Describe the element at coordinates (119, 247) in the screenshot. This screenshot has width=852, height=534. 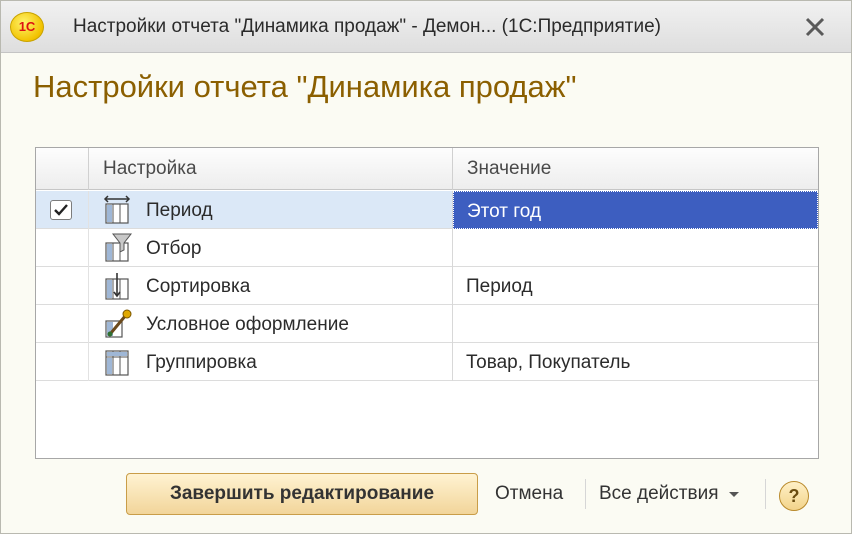
I see `filter-icon` at that location.